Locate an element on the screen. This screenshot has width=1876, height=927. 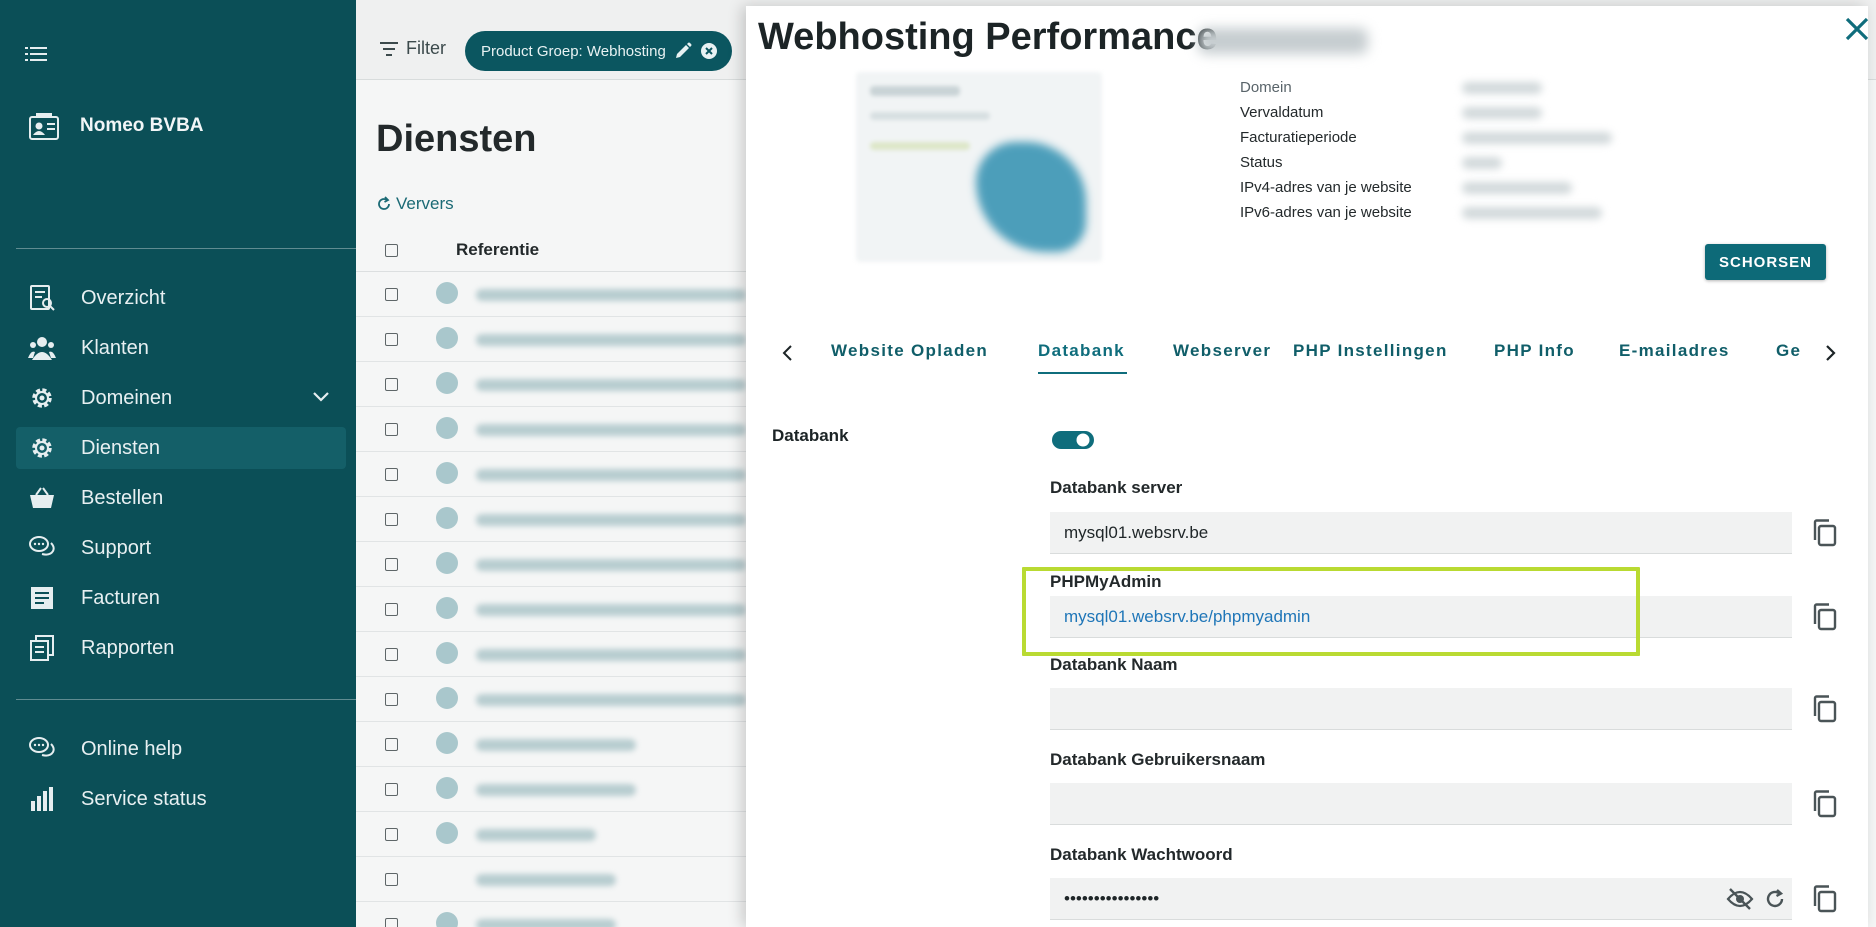
database-password-field: •••••••••••••••• is located at coordinates (1421, 899).